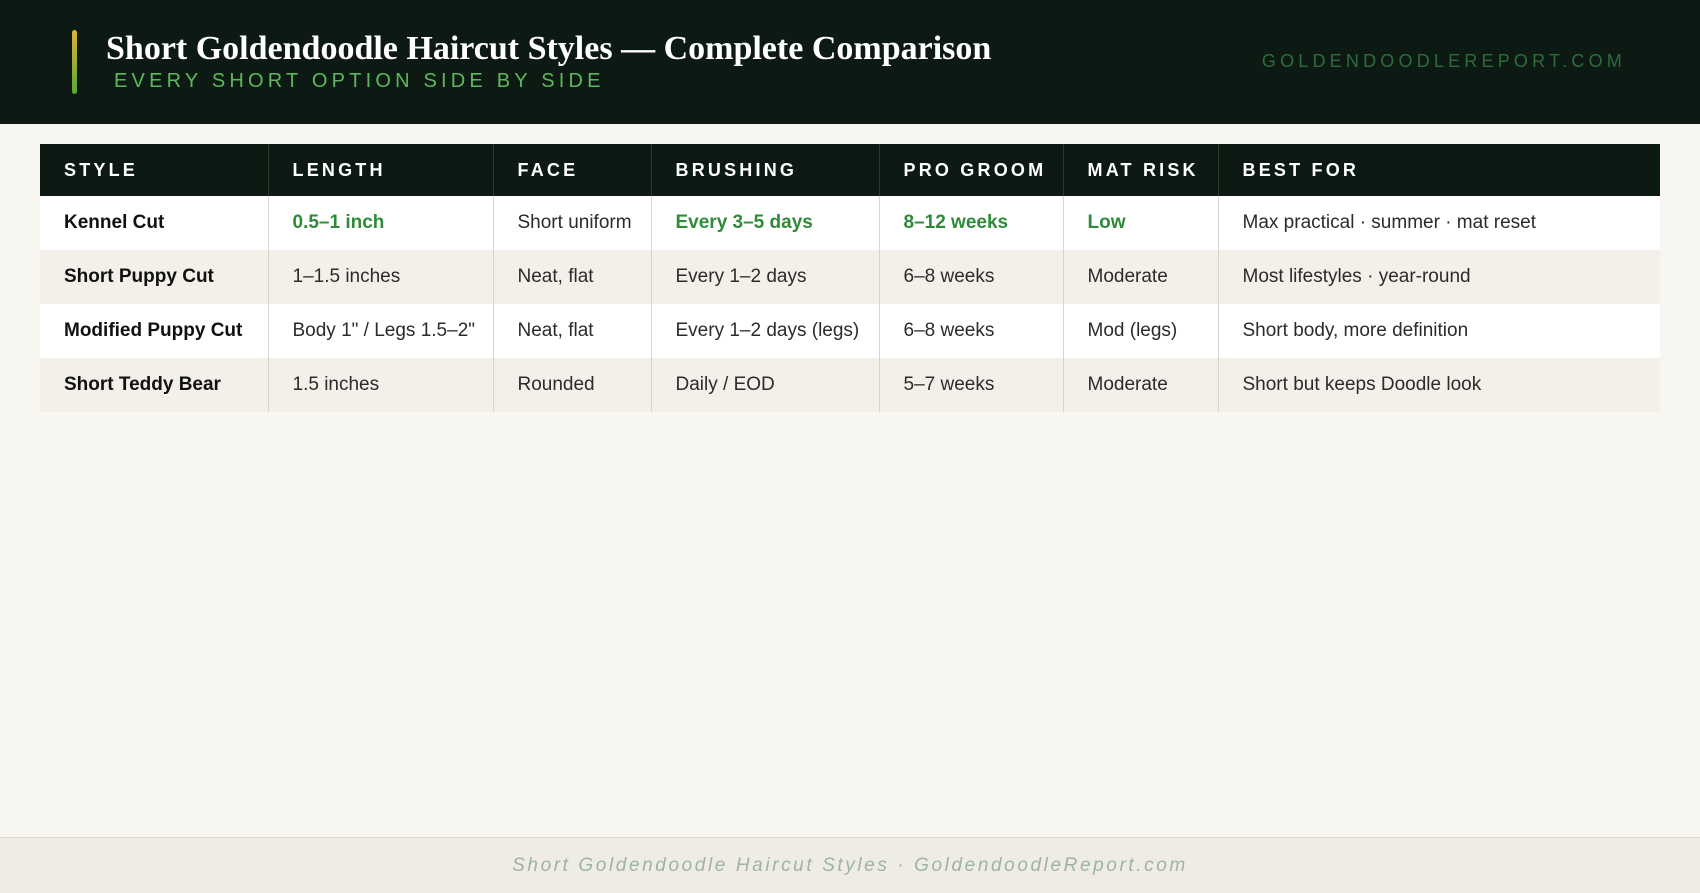 Image resolution: width=1700 pixels, height=893 pixels. What do you see at coordinates (1443, 61) in the screenshot?
I see `site-name: GOLDENDOODLEREPORT.COM` at bounding box center [1443, 61].